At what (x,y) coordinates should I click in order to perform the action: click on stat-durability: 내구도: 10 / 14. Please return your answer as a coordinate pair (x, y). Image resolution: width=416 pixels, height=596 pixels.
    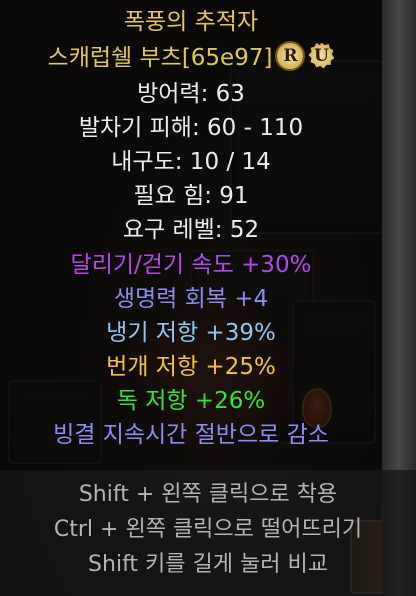
    Looking at the image, I should click on (191, 162).